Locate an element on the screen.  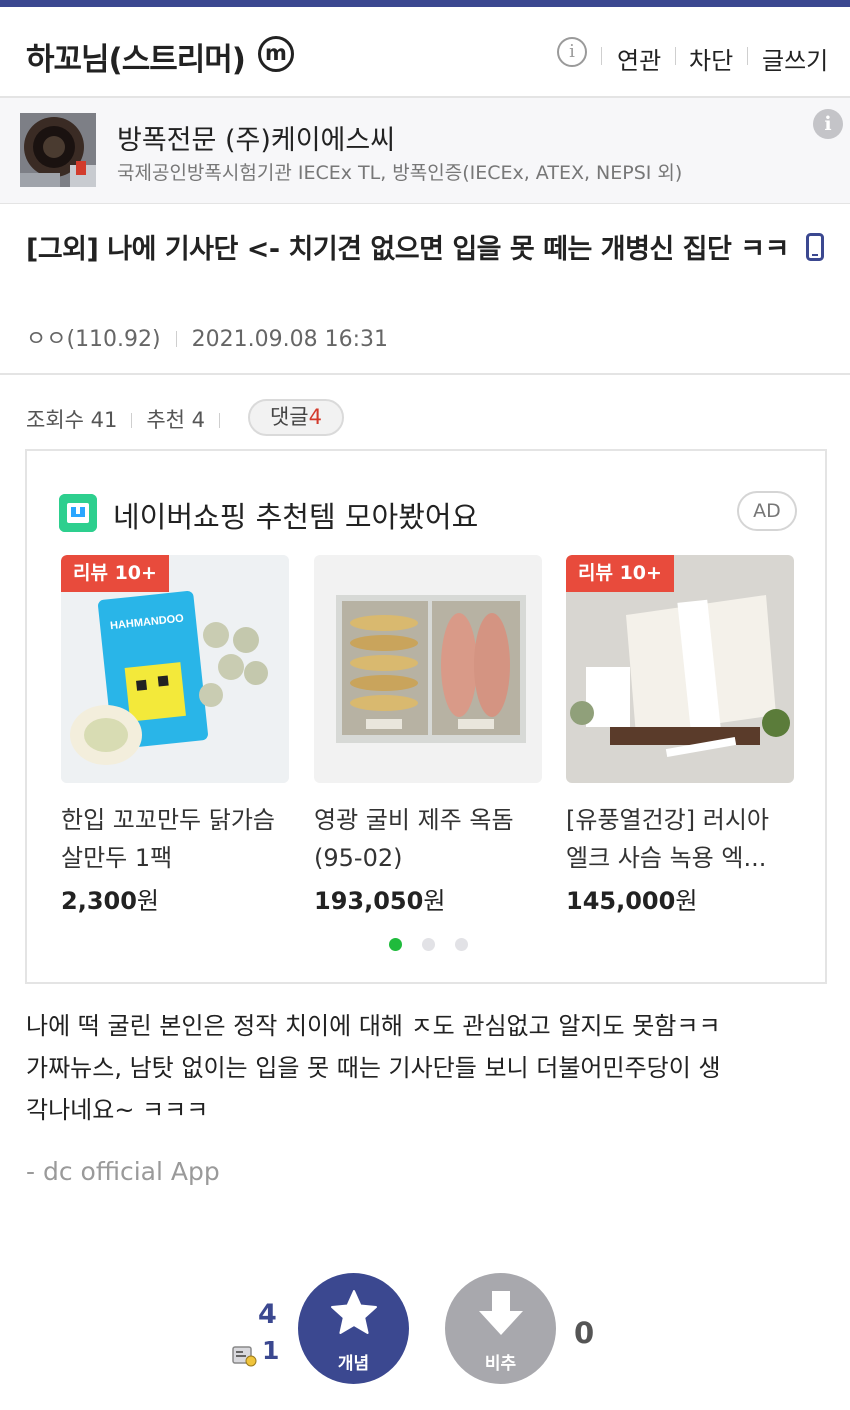
product-image: 리뷰 10+ is located at coordinates (680, 669).